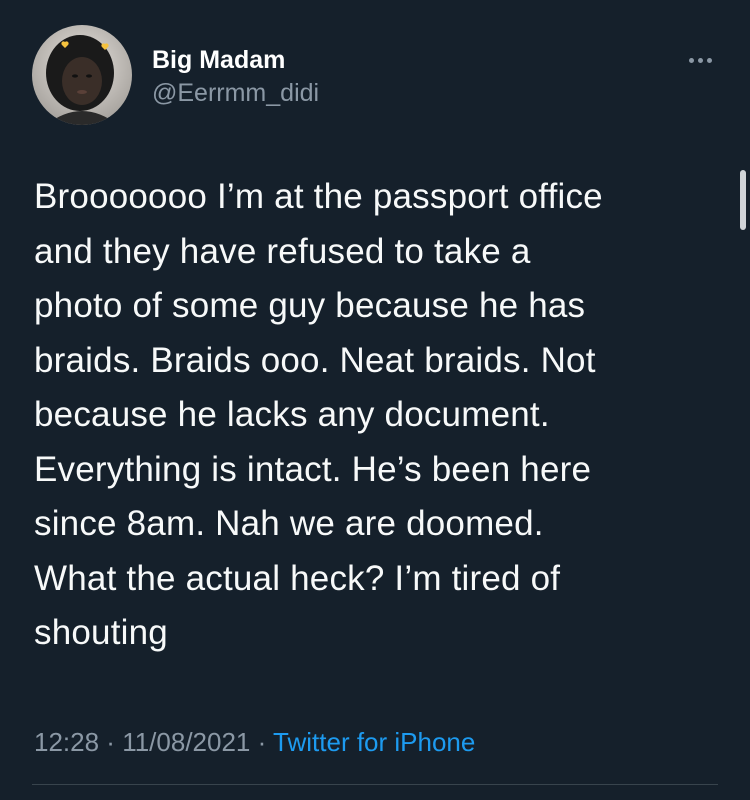 Image resolution: width=750 pixels, height=800 pixels. I want to click on tweet-text-line: shouting, so click(101, 632).